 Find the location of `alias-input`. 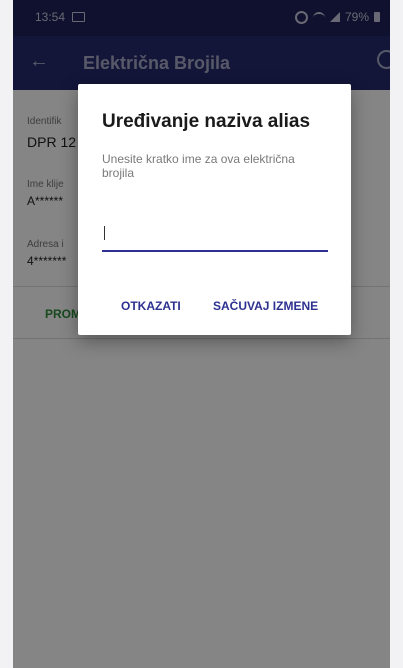

alias-input is located at coordinates (215, 234).